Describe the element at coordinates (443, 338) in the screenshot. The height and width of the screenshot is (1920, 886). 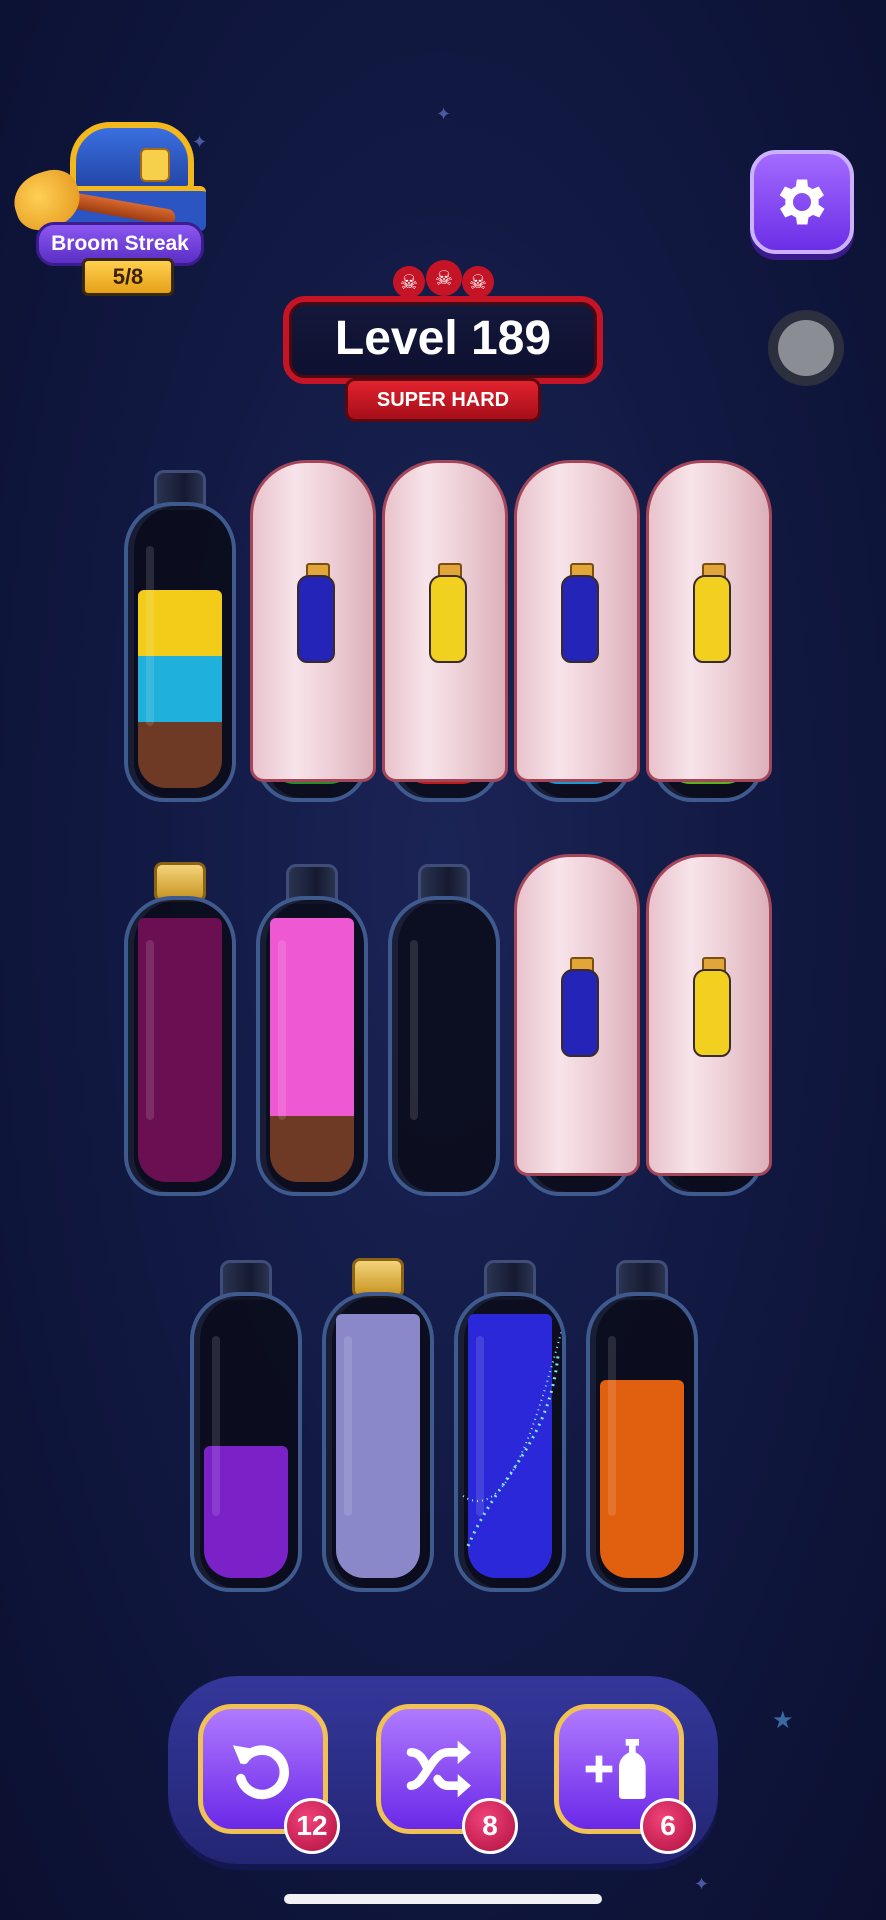
I see `level-title: Level 189` at that location.